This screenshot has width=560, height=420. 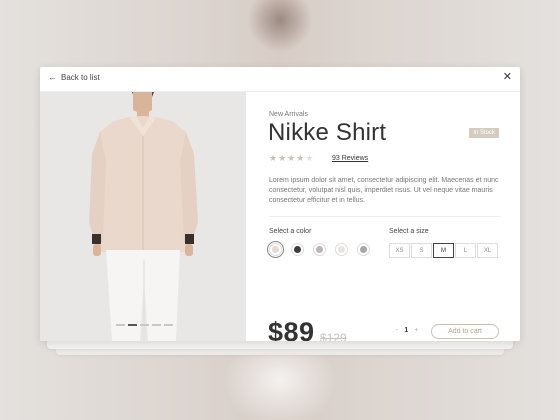 I want to click on color-swatches, so click(x=318, y=249).